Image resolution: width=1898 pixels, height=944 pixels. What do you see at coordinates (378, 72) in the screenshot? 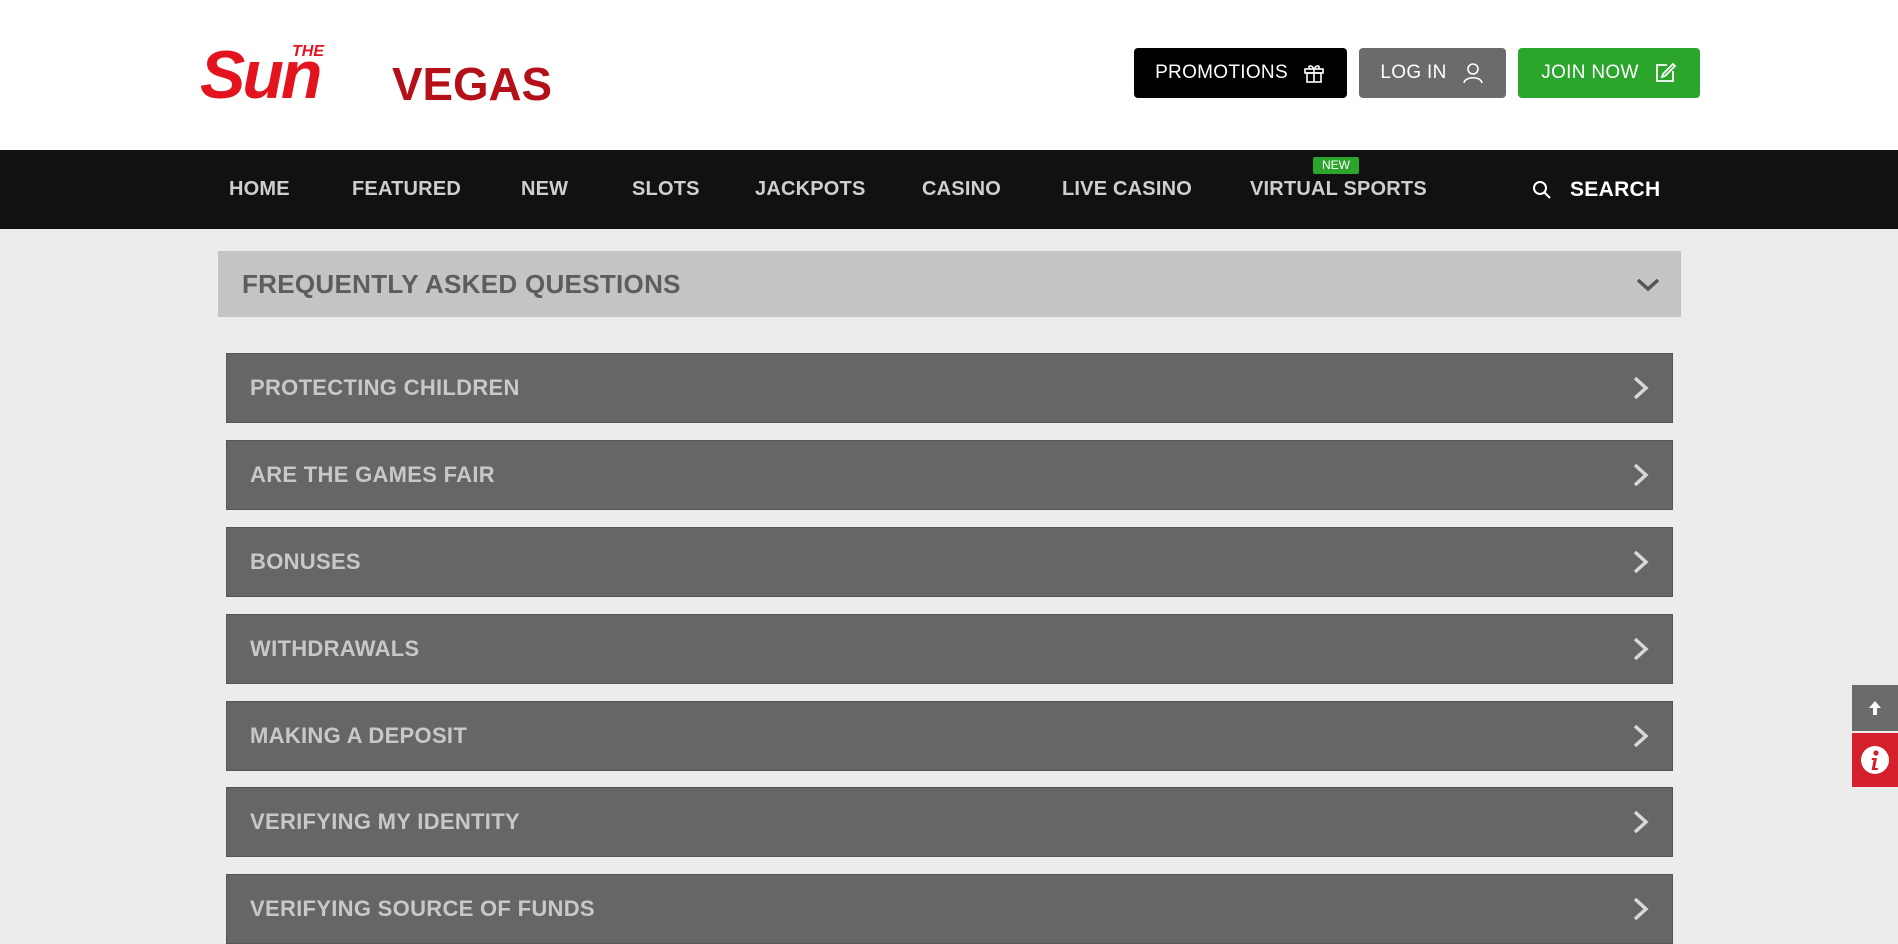
I see `sun-vegas-logo: THE Sun VEGAS` at bounding box center [378, 72].